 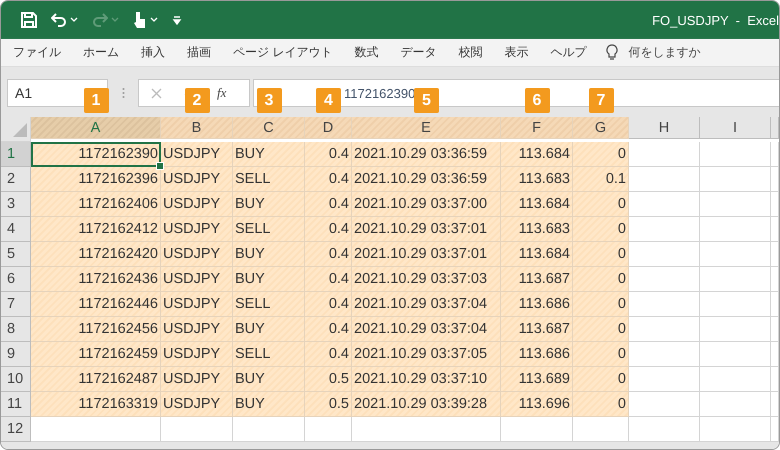 What do you see at coordinates (96, 279) in the screenshot?
I see `table-cell: 1172162436` at bounding box center [96, 279].